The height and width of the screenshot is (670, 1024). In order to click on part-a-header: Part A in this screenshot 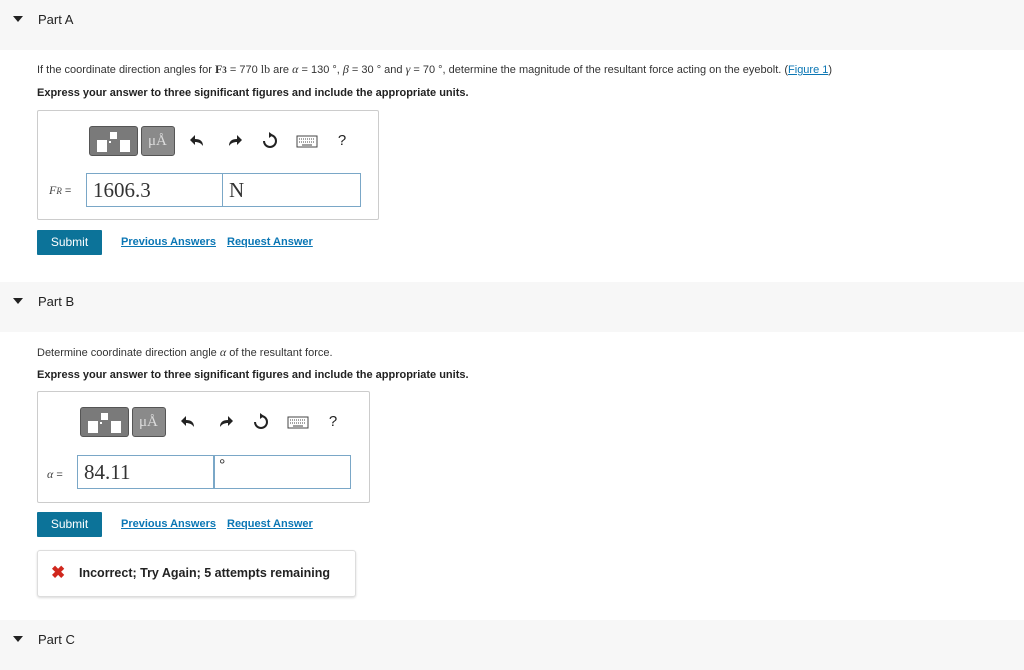, I will do `click(512, 25)`.